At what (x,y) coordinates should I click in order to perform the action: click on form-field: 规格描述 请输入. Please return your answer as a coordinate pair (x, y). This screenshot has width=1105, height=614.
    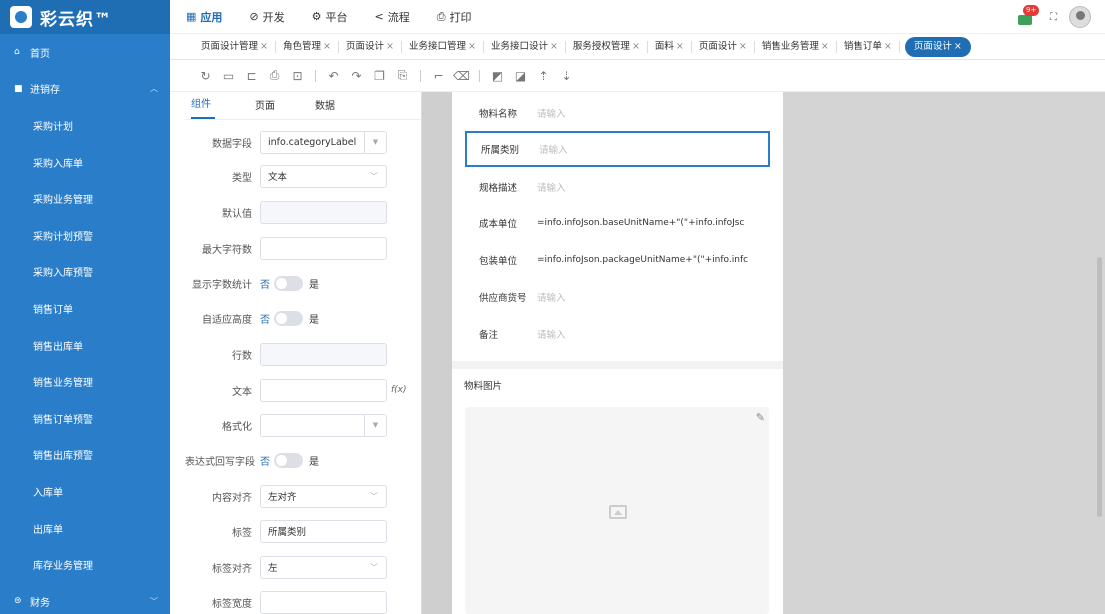
    Looking at the image, I should click on (617, 187).